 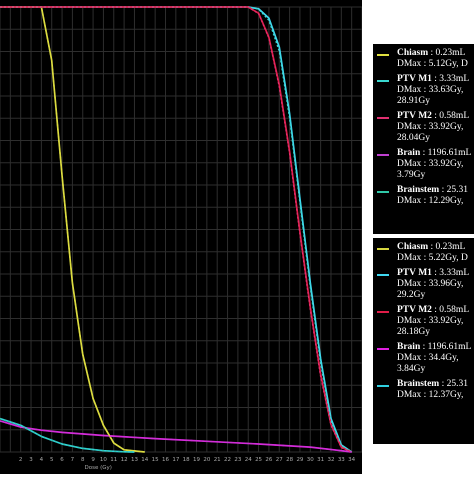 What do you see at coordinates (248, 460) in the screenshot?
I see `x-tick-label: 24` at bounding box center [248, 460].